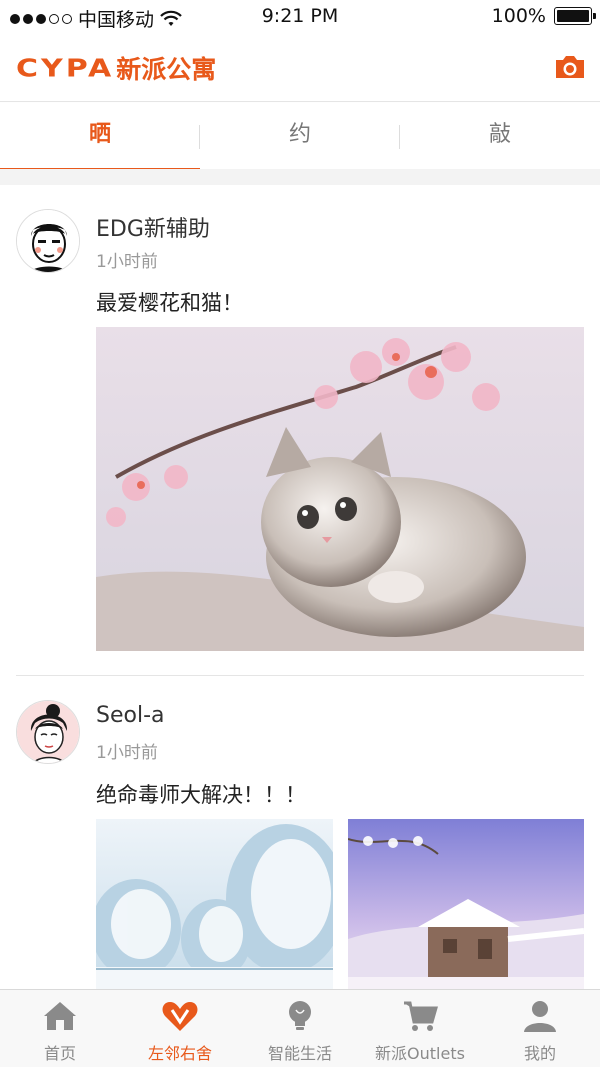 Image resolution: width=600 pixels, height=1067 pixels. I want to click on bottom-tab-bar: 首页 左邻右舍 智能生活 新派Outlets 我的, so click(300, 1028).